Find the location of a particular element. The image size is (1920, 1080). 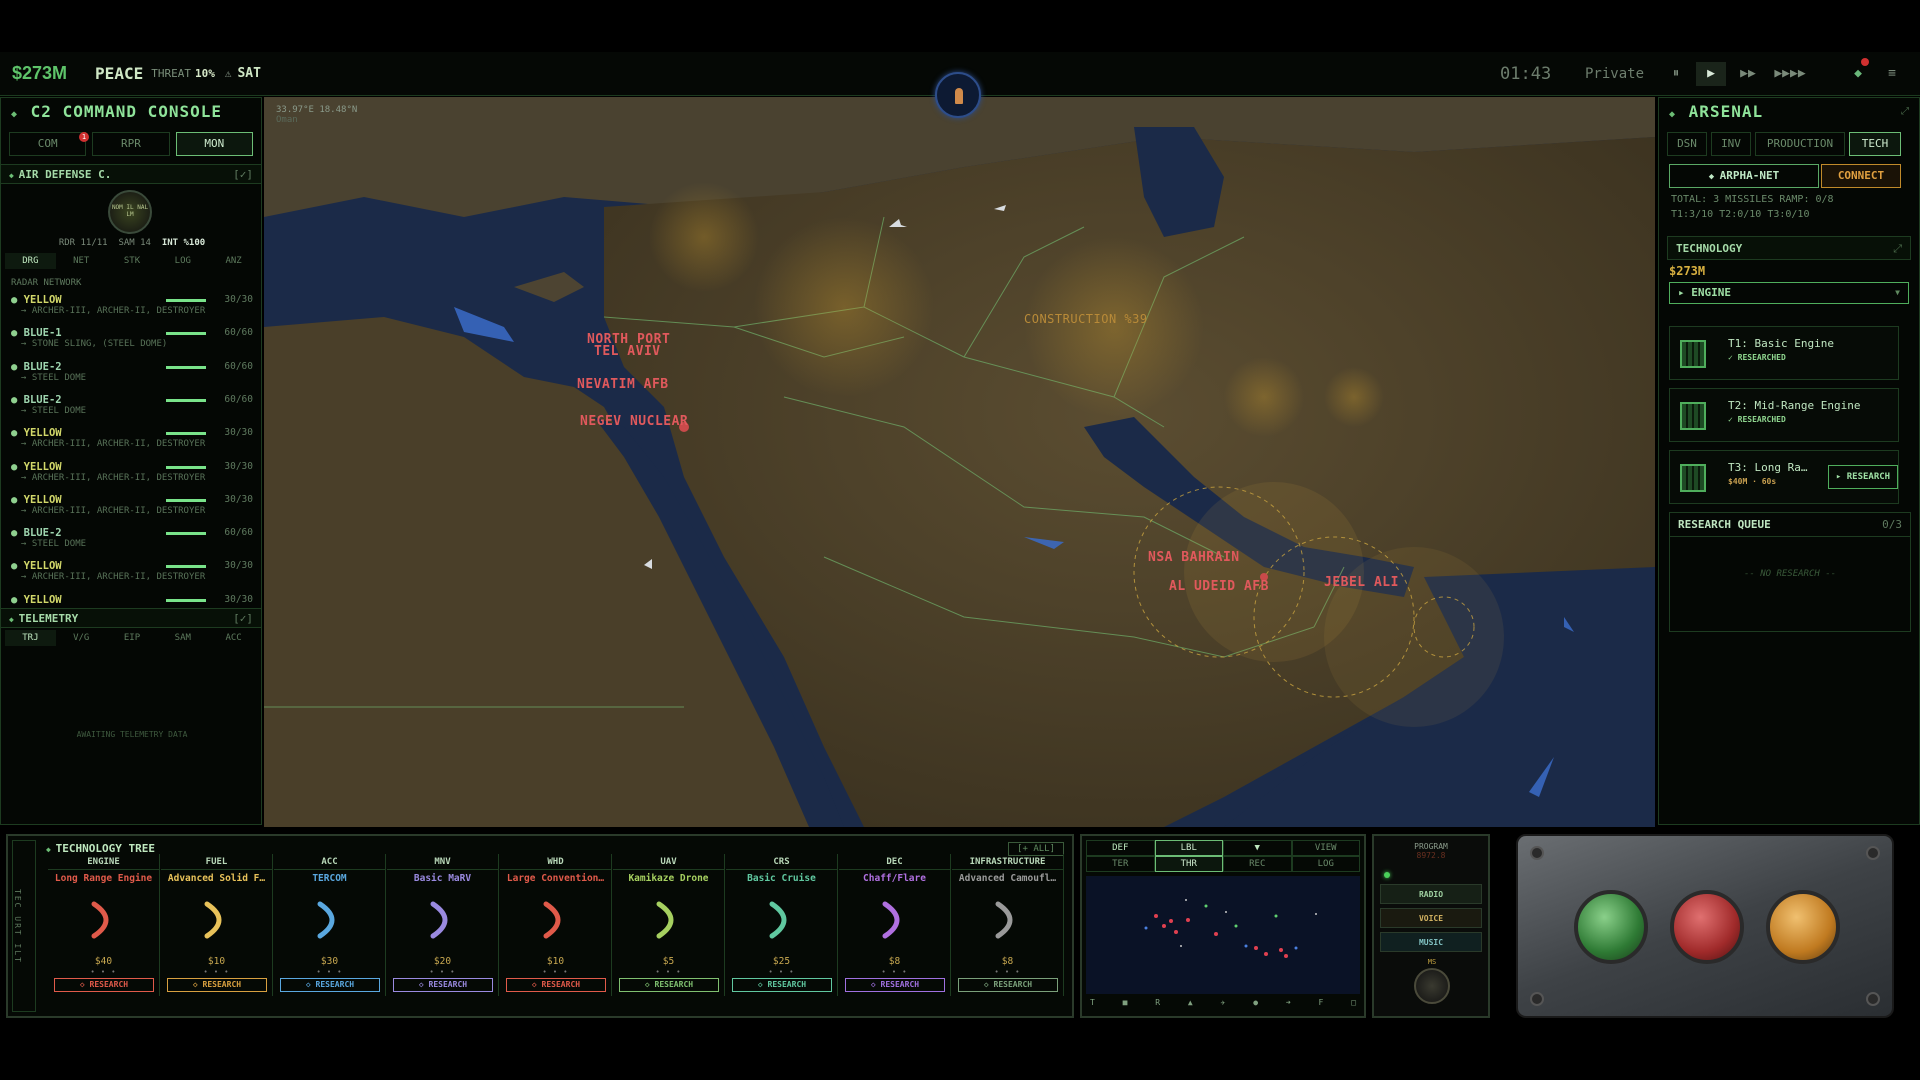

tab-inv: INV is located at coordinates (1731, 144).